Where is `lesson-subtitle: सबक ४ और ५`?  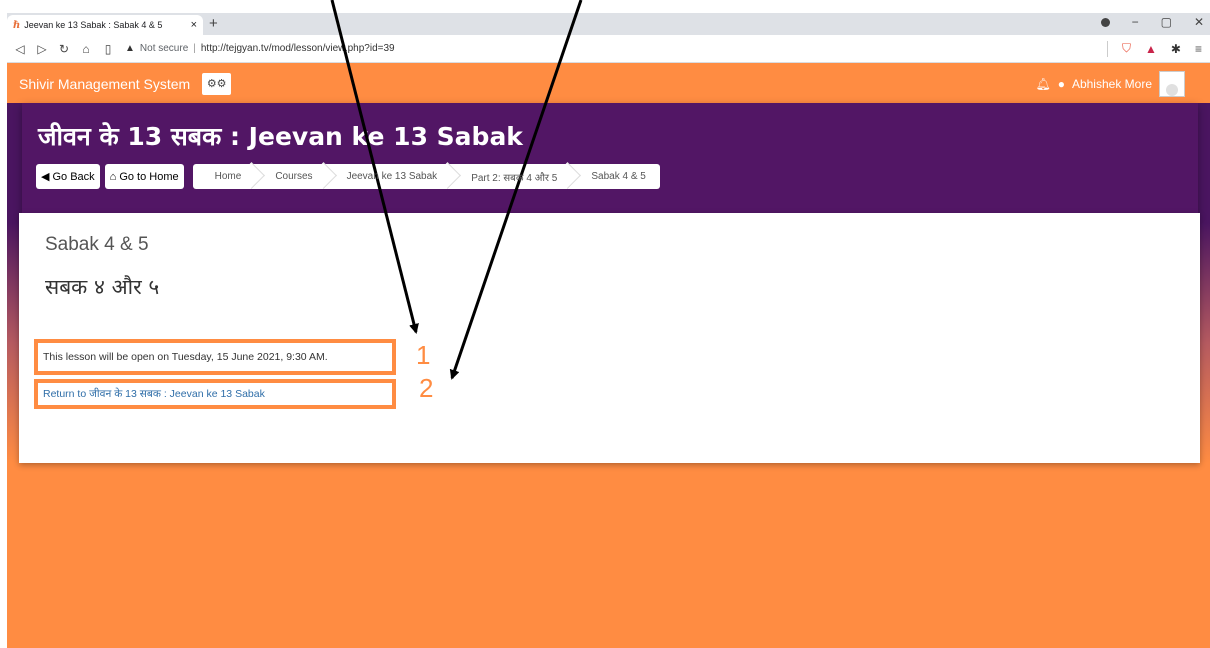 lesson-subtitle: सबक ४ और ५ is located at coordinates (102, 287).